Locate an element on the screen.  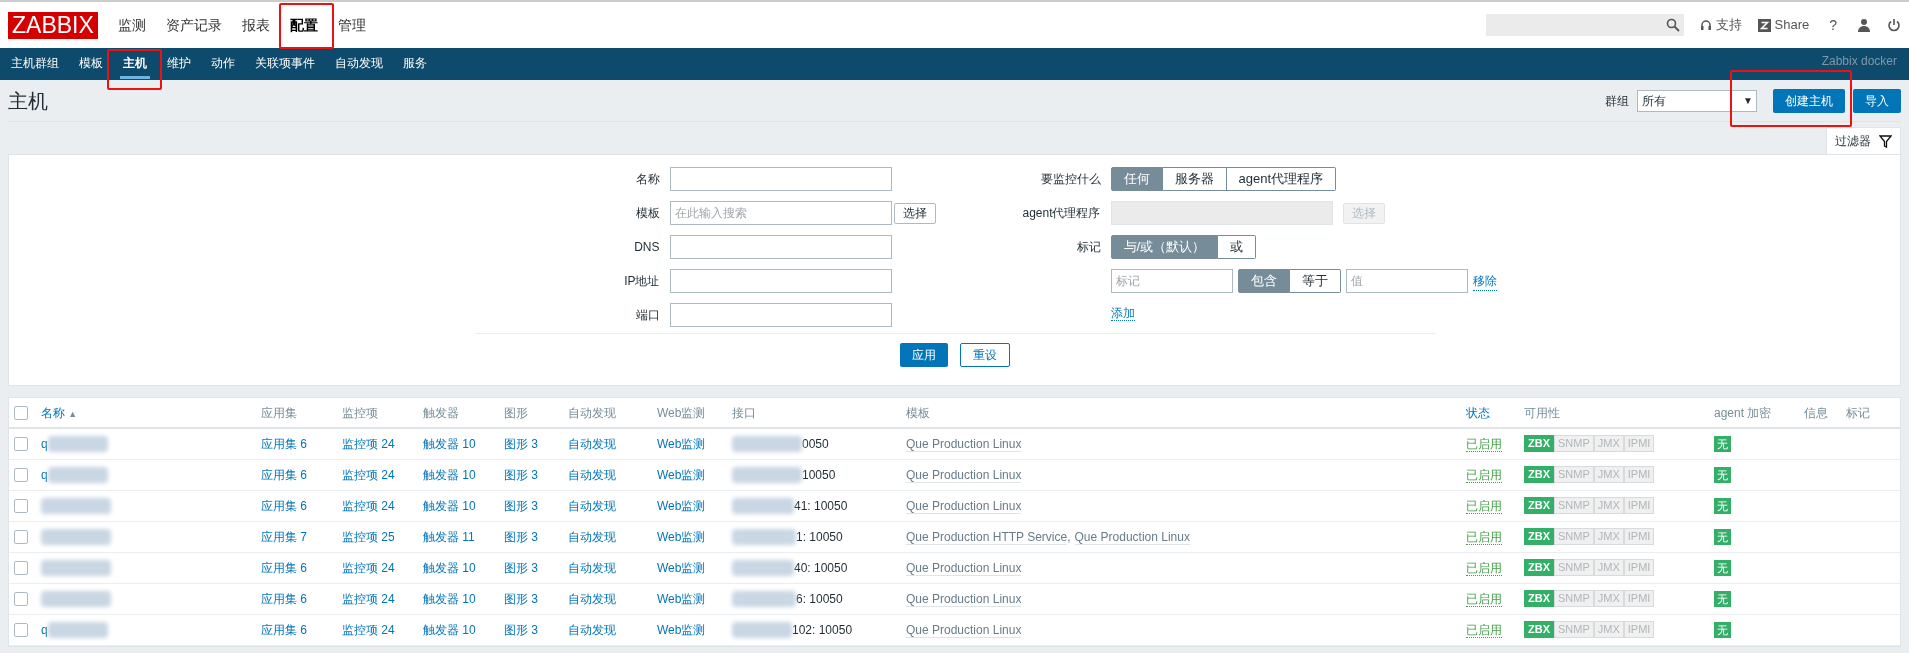
segment-option: agent代理程序 is located at coordinates (1281, 179).